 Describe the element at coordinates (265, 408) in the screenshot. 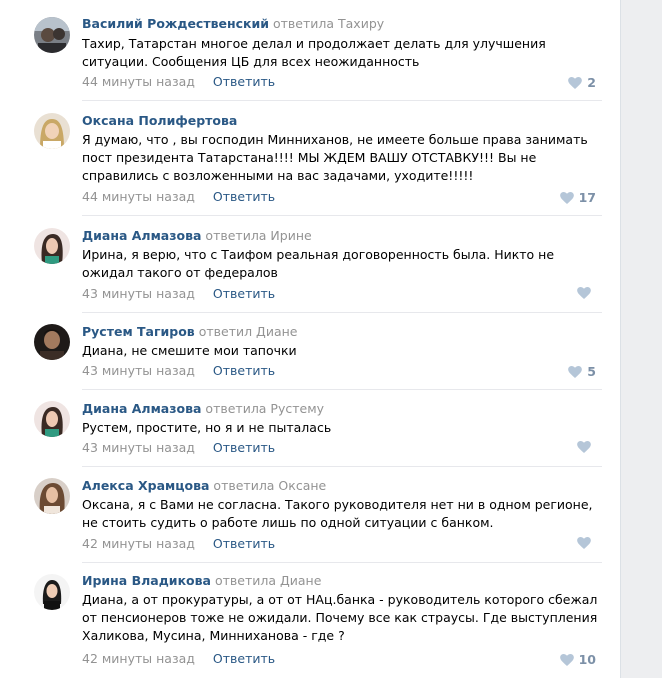

I see `comment-reply-to: ответила Рустему` at that location.